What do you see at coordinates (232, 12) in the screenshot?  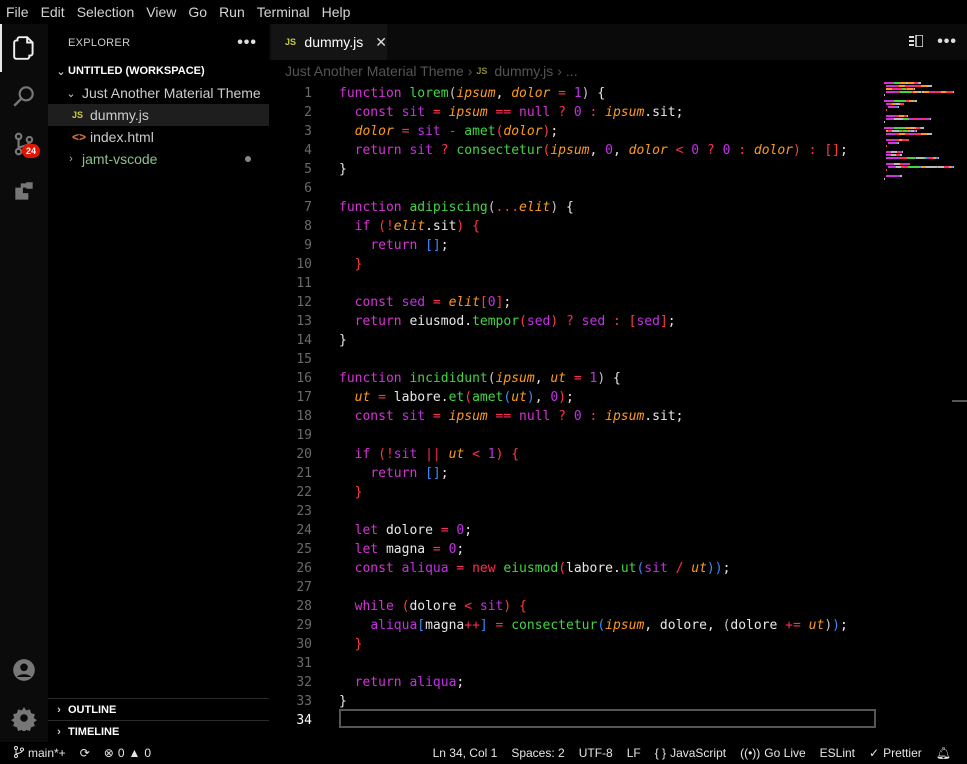 I see `menu-run: Run` at bounding box center [232, 12].